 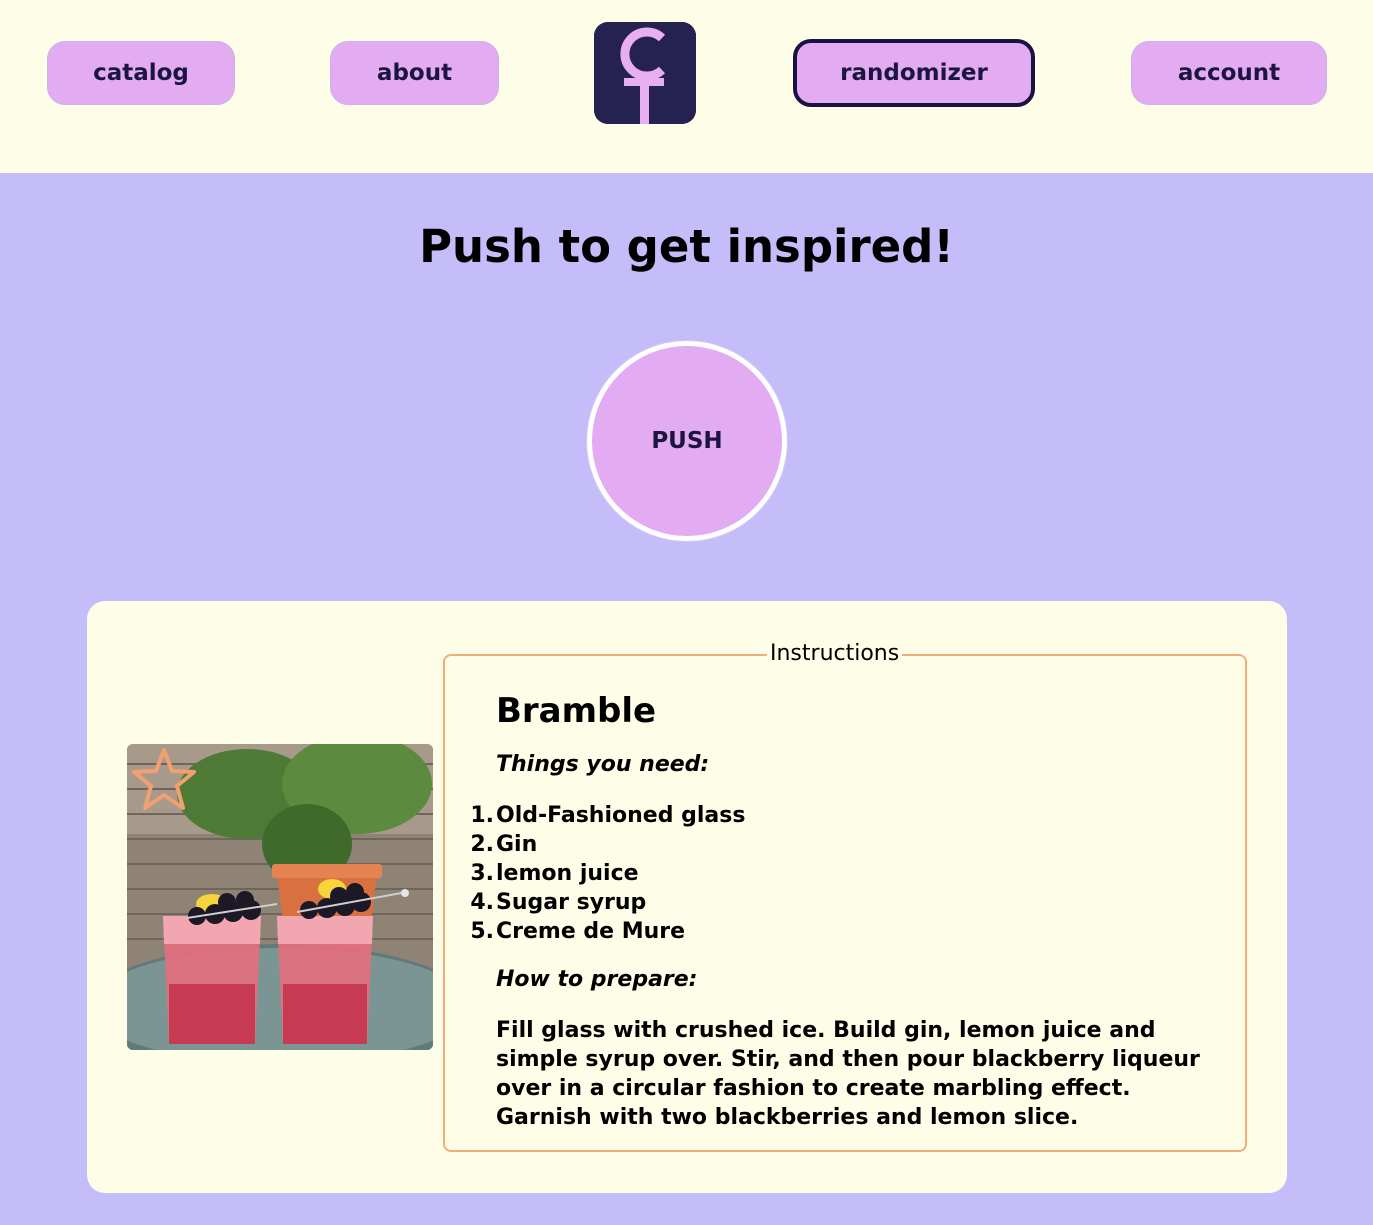 I want to click on list-item: 2. Gin, so click(x=504, y=844).